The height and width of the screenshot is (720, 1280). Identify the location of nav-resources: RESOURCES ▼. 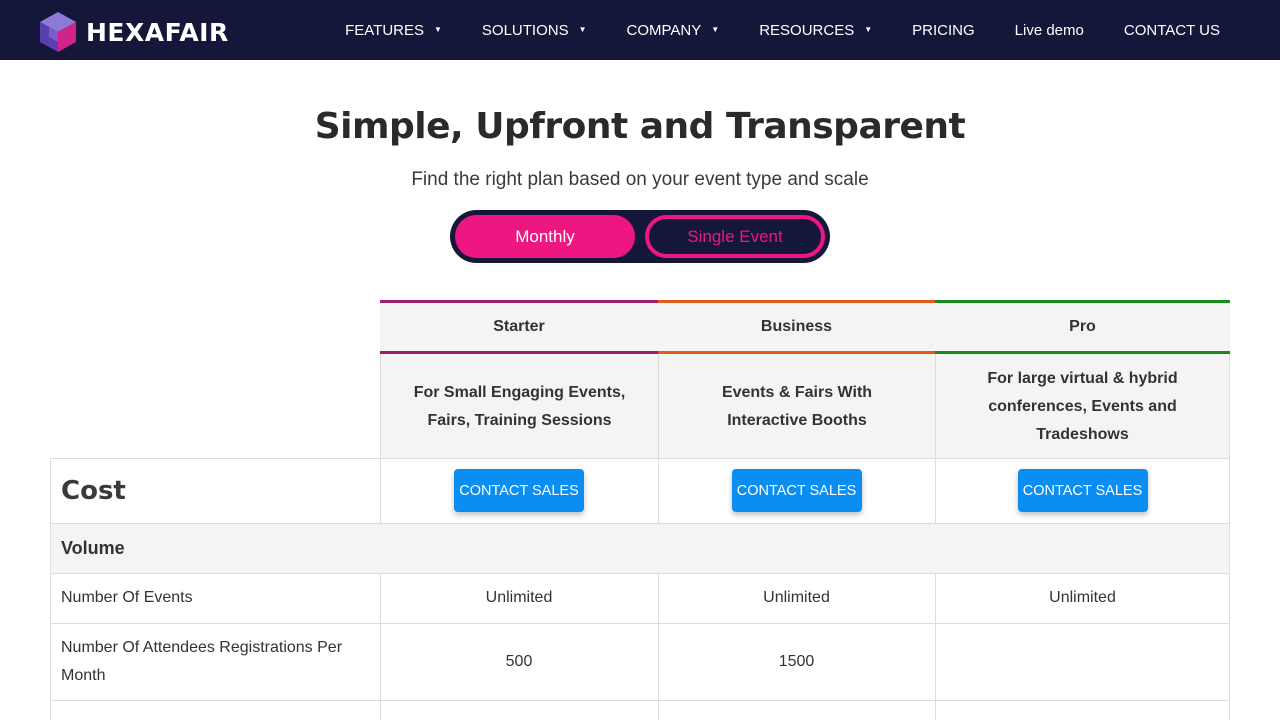
(815, 30).